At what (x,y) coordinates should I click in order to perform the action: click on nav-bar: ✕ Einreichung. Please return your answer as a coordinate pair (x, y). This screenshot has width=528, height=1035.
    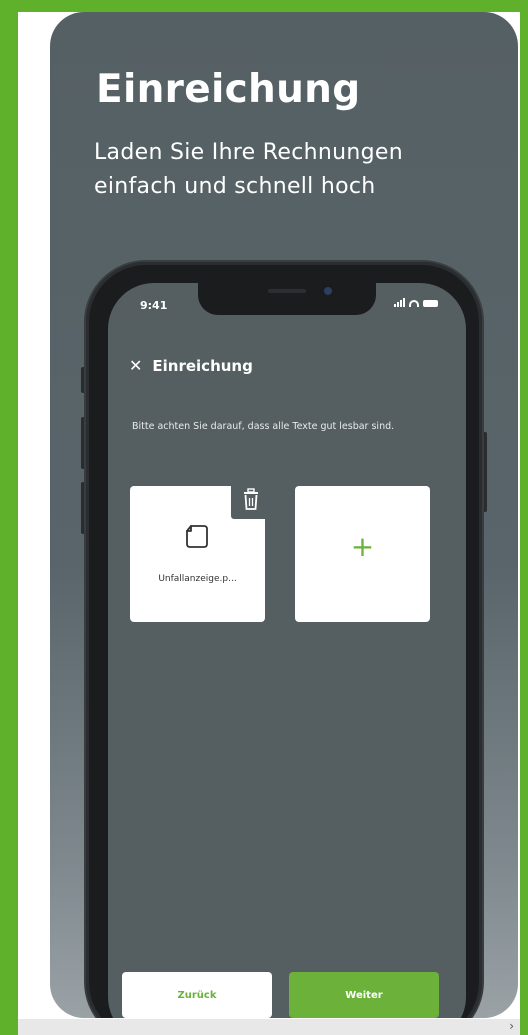
    Looking at the image, I should click on (191, 365).